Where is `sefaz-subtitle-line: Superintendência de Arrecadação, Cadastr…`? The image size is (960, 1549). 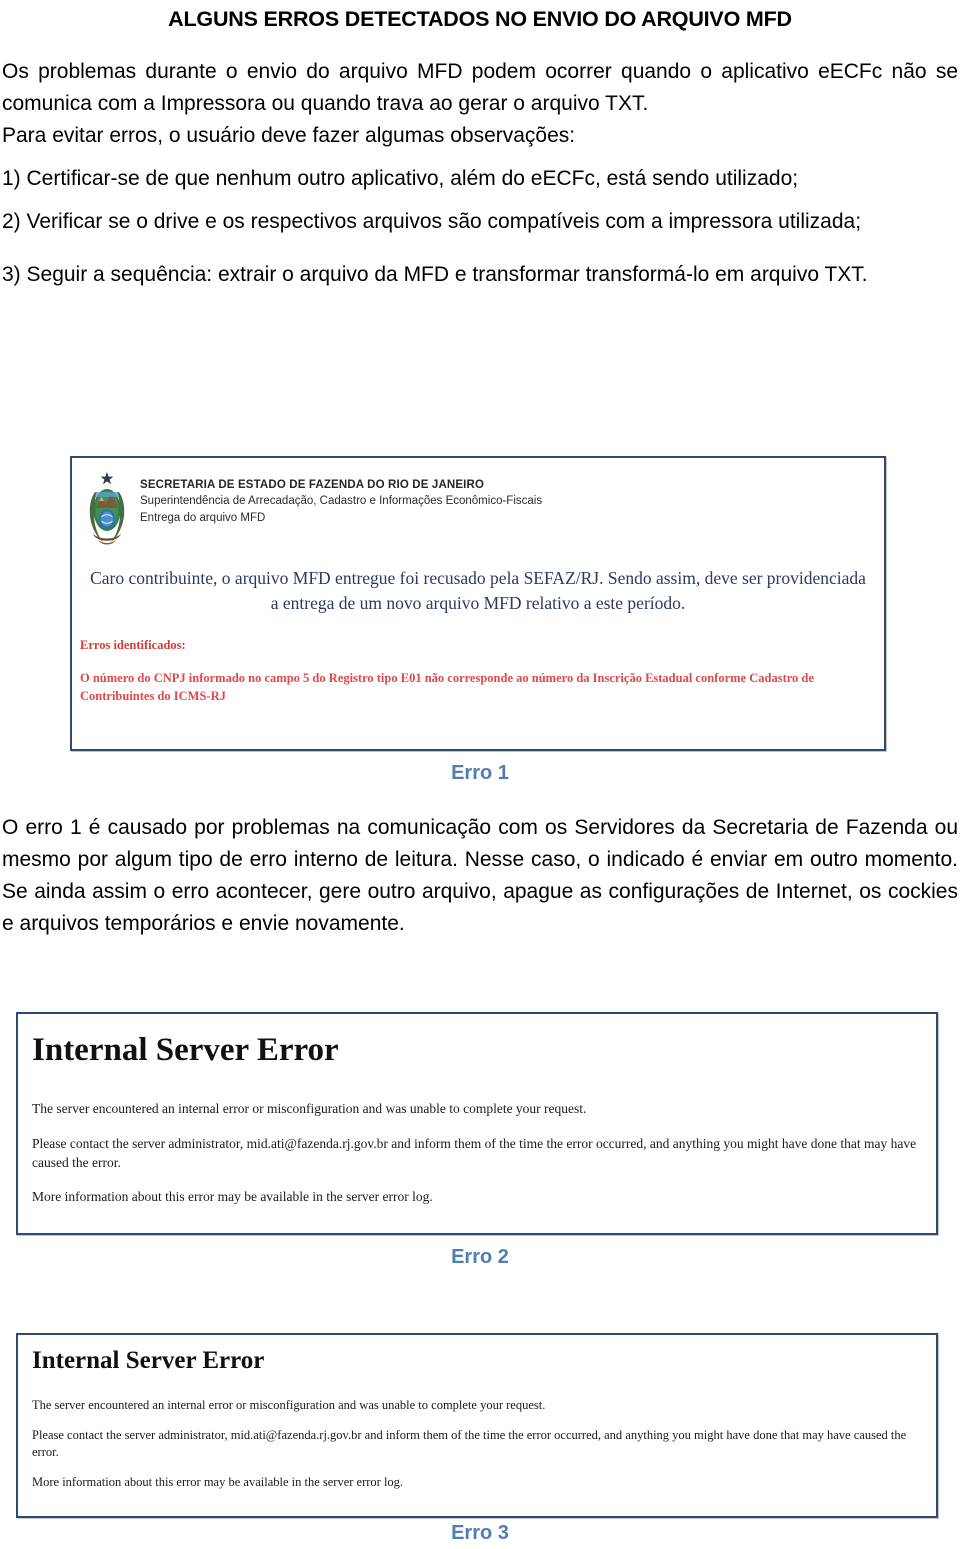
sefaz-subtitle-line: Superintendência de Arrecadação, Cadastr… is located at coordinates (341, 501).